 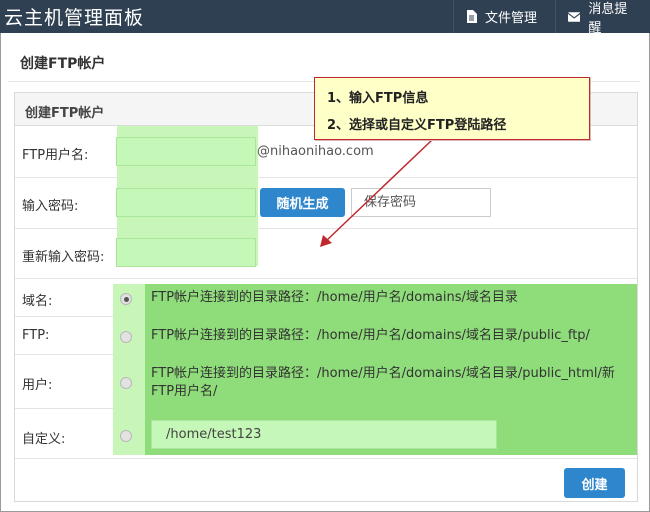 What do you see at coordinates (324, 434) in the screenshot?
I see `custom-path-input: /home/test123` at bounding box center [324, 434].